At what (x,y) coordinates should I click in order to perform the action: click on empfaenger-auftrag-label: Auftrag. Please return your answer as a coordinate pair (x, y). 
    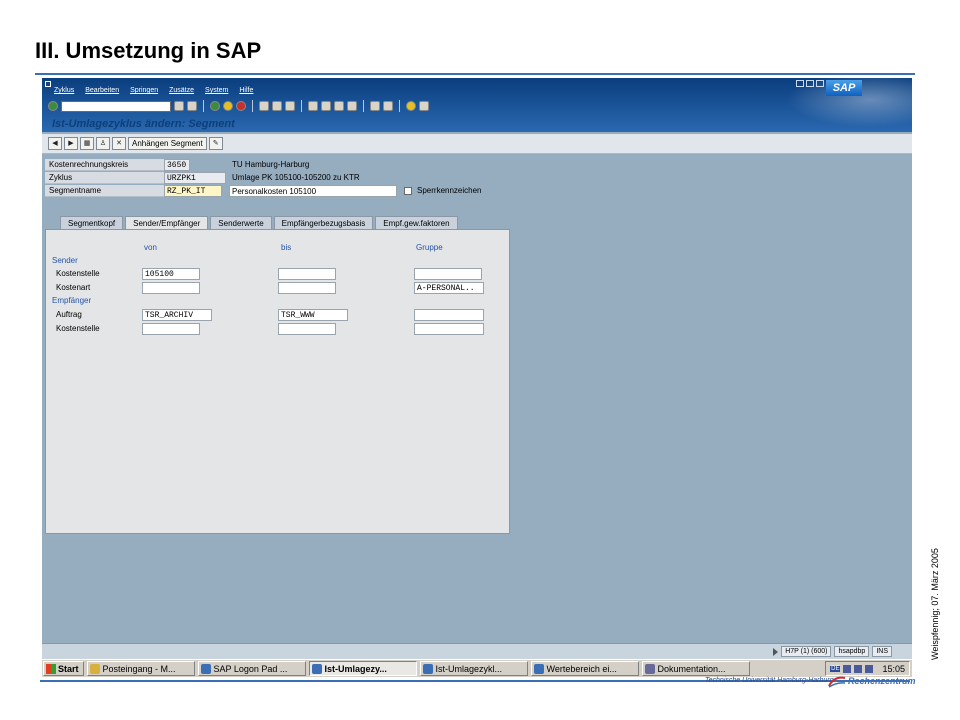
    Looking at the image, I should click on (69, 314).